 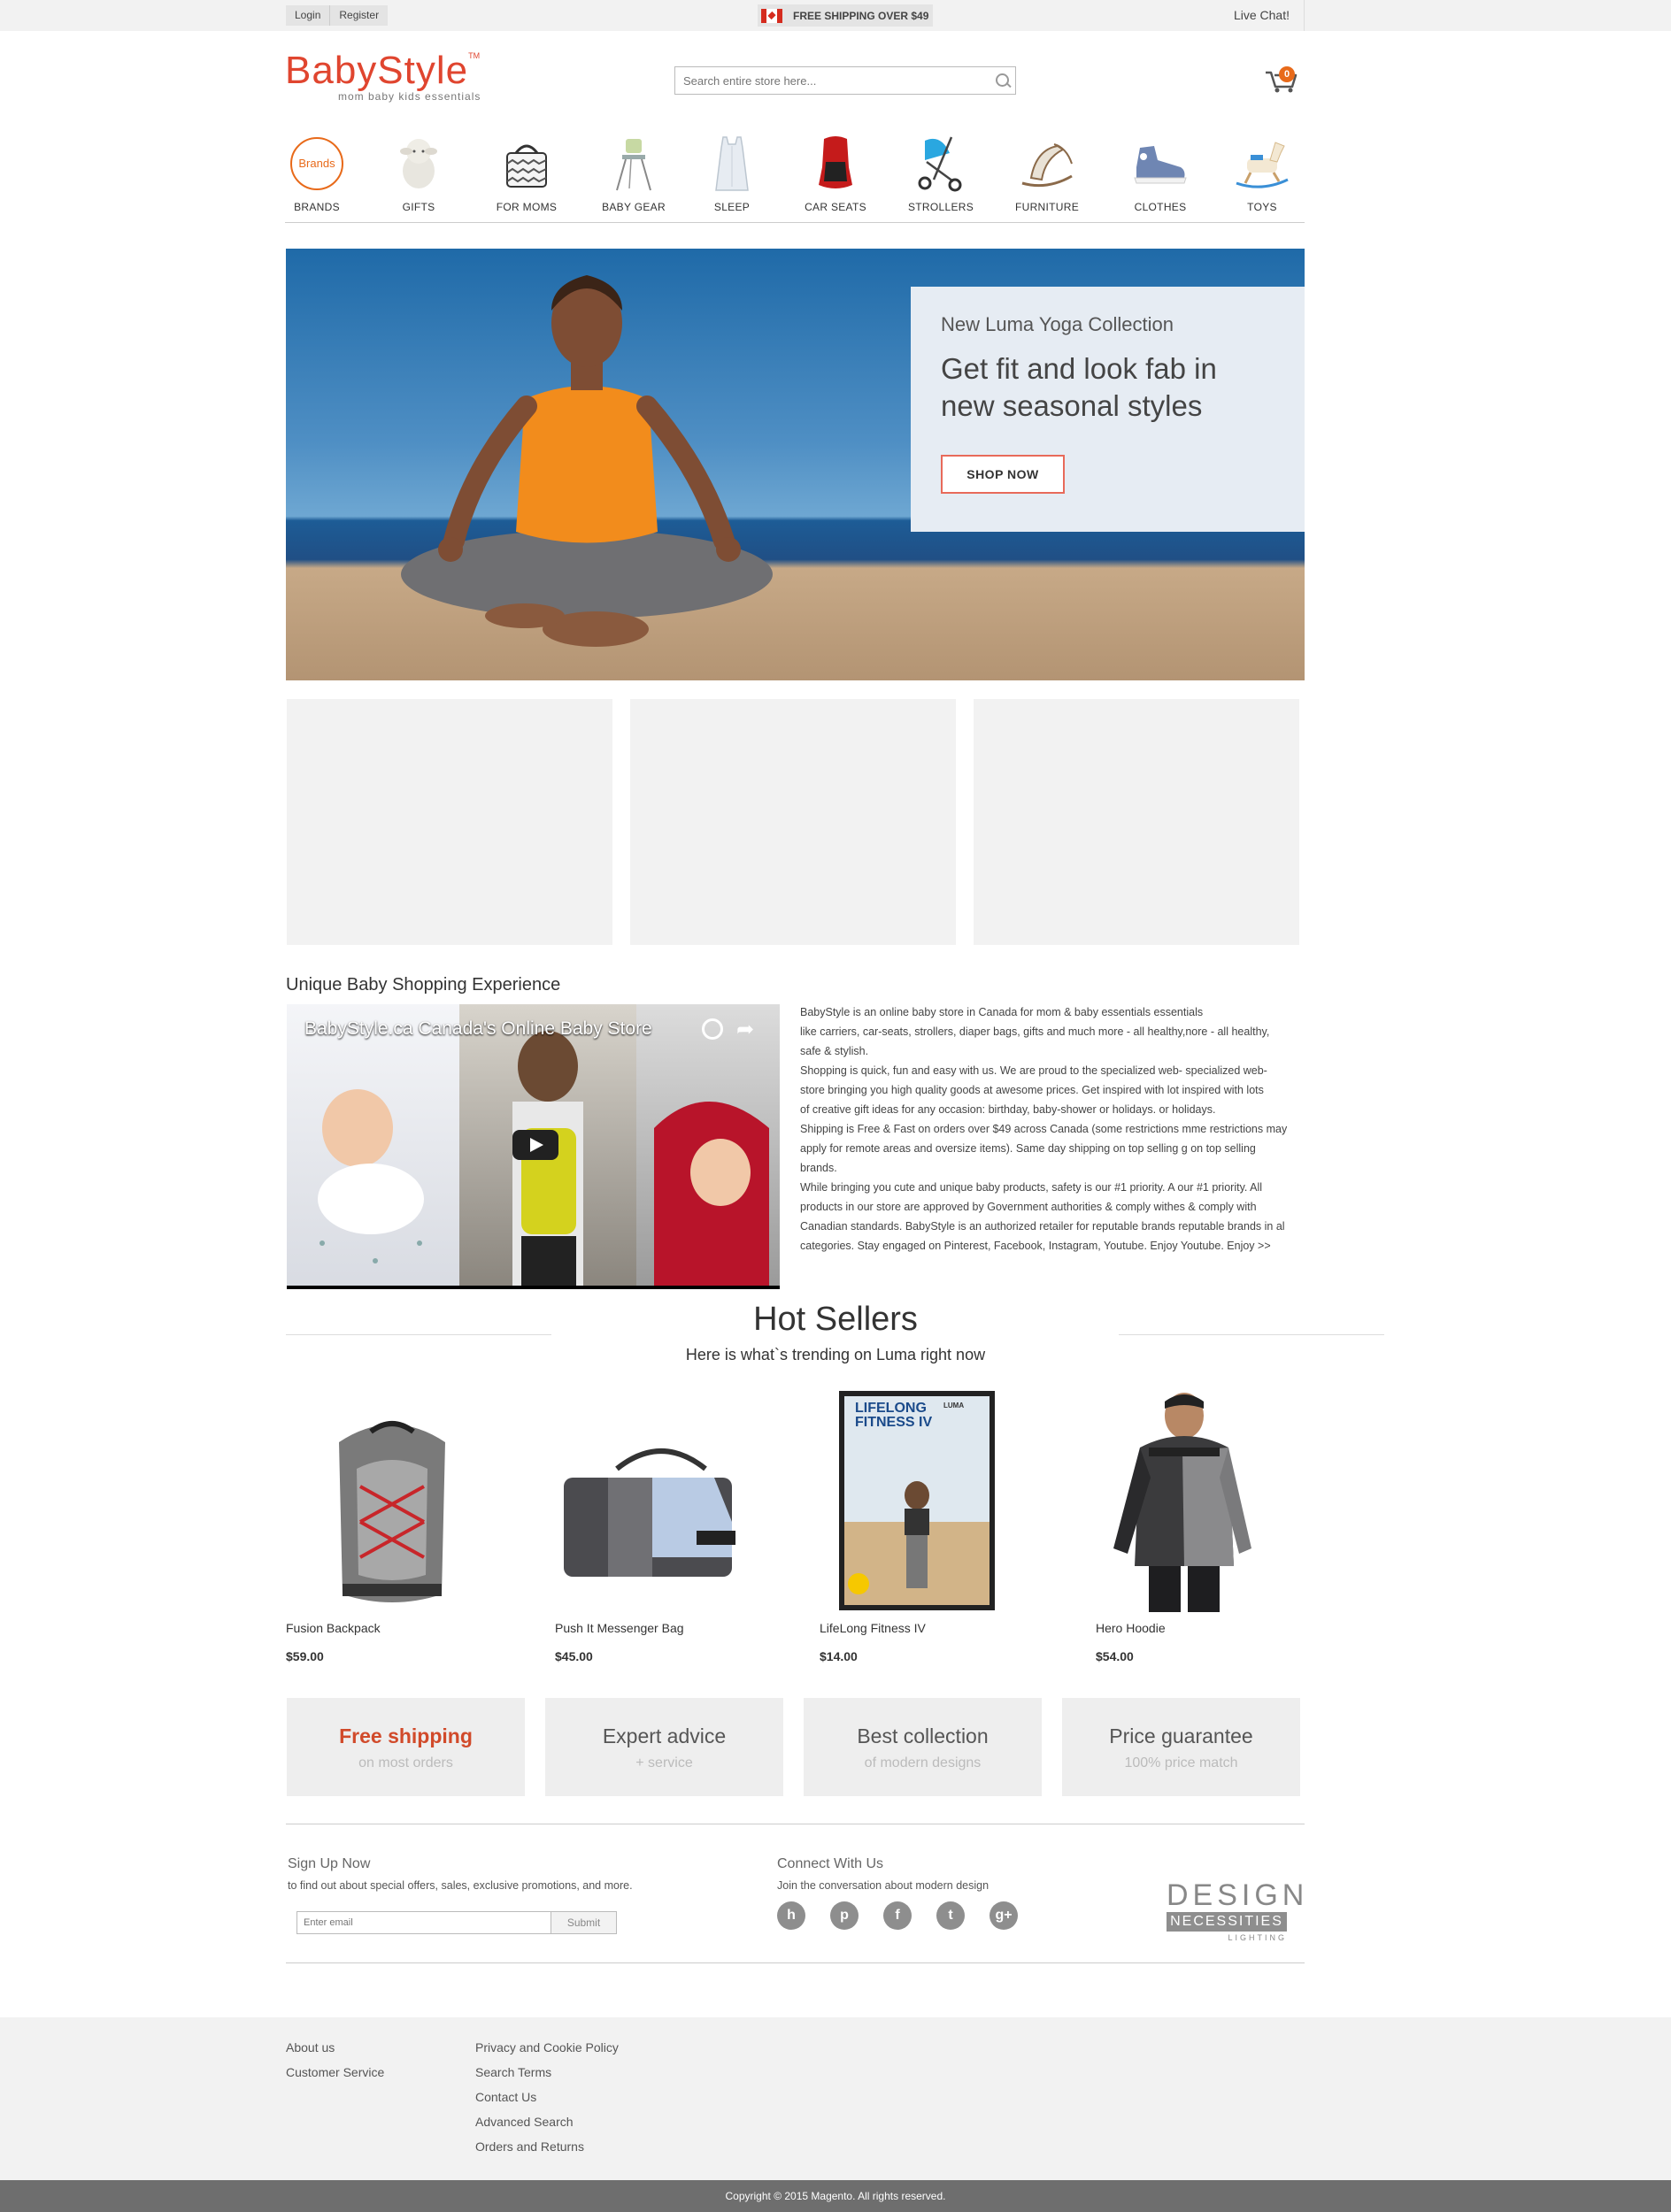 What do you see at coordinates (419, 179) in the screenshot?
I see `category-gifts: GIFTS` at bounding box center [419, 179].